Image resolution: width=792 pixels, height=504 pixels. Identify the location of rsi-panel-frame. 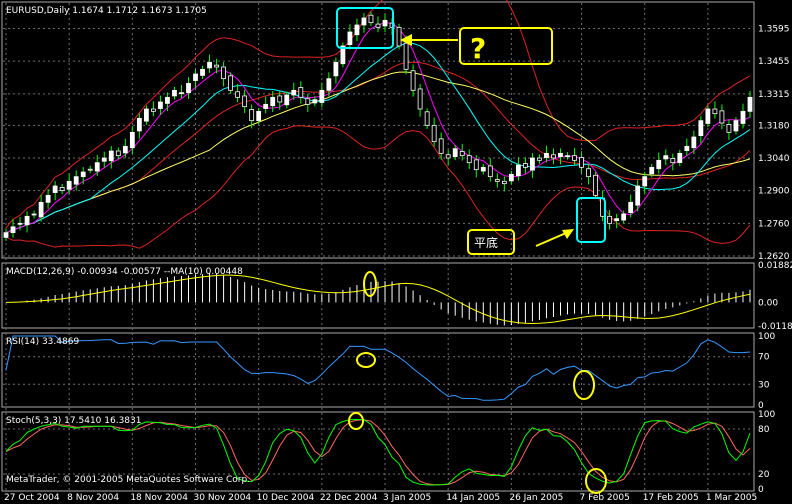
(378, 370).